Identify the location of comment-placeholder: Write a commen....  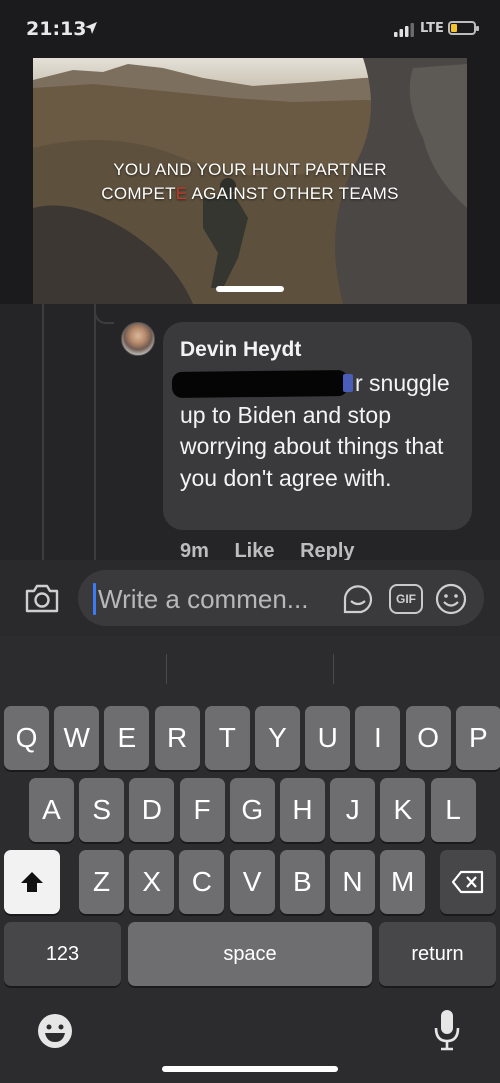
(203, 599).